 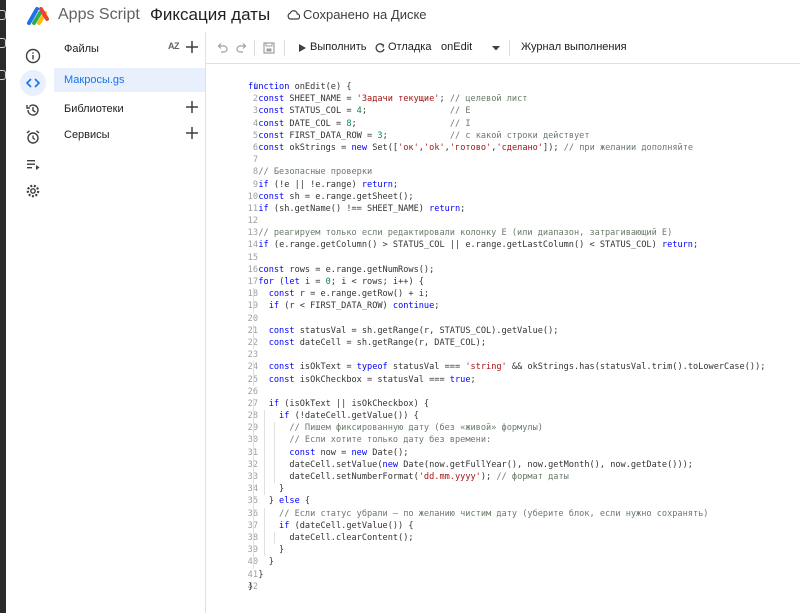 I want to click on code-line: 12, so click(x=232, y=221).